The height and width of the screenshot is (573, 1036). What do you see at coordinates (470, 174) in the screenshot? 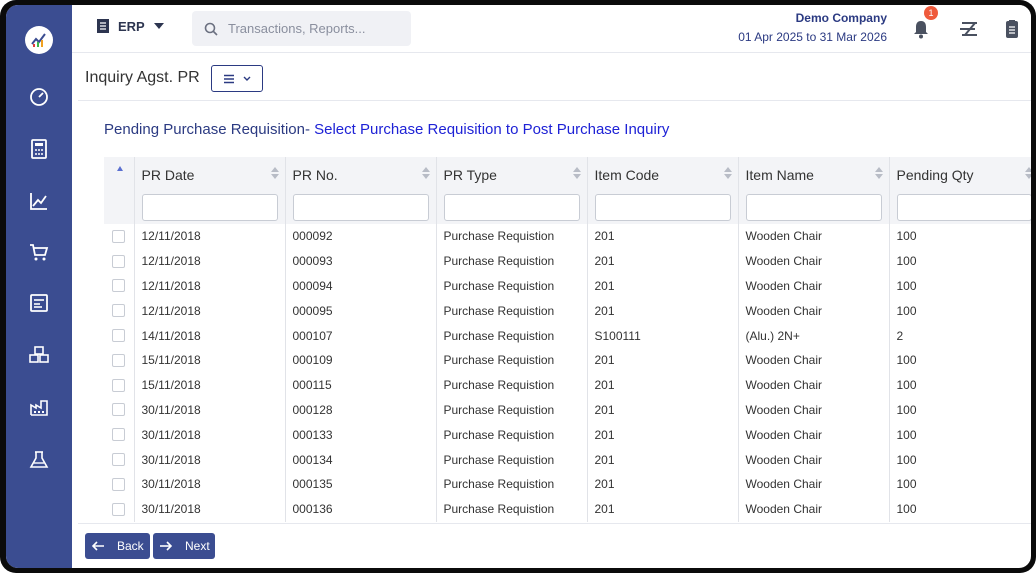
I see `column-header-label: PR Type` at bounding box center [470, 174].